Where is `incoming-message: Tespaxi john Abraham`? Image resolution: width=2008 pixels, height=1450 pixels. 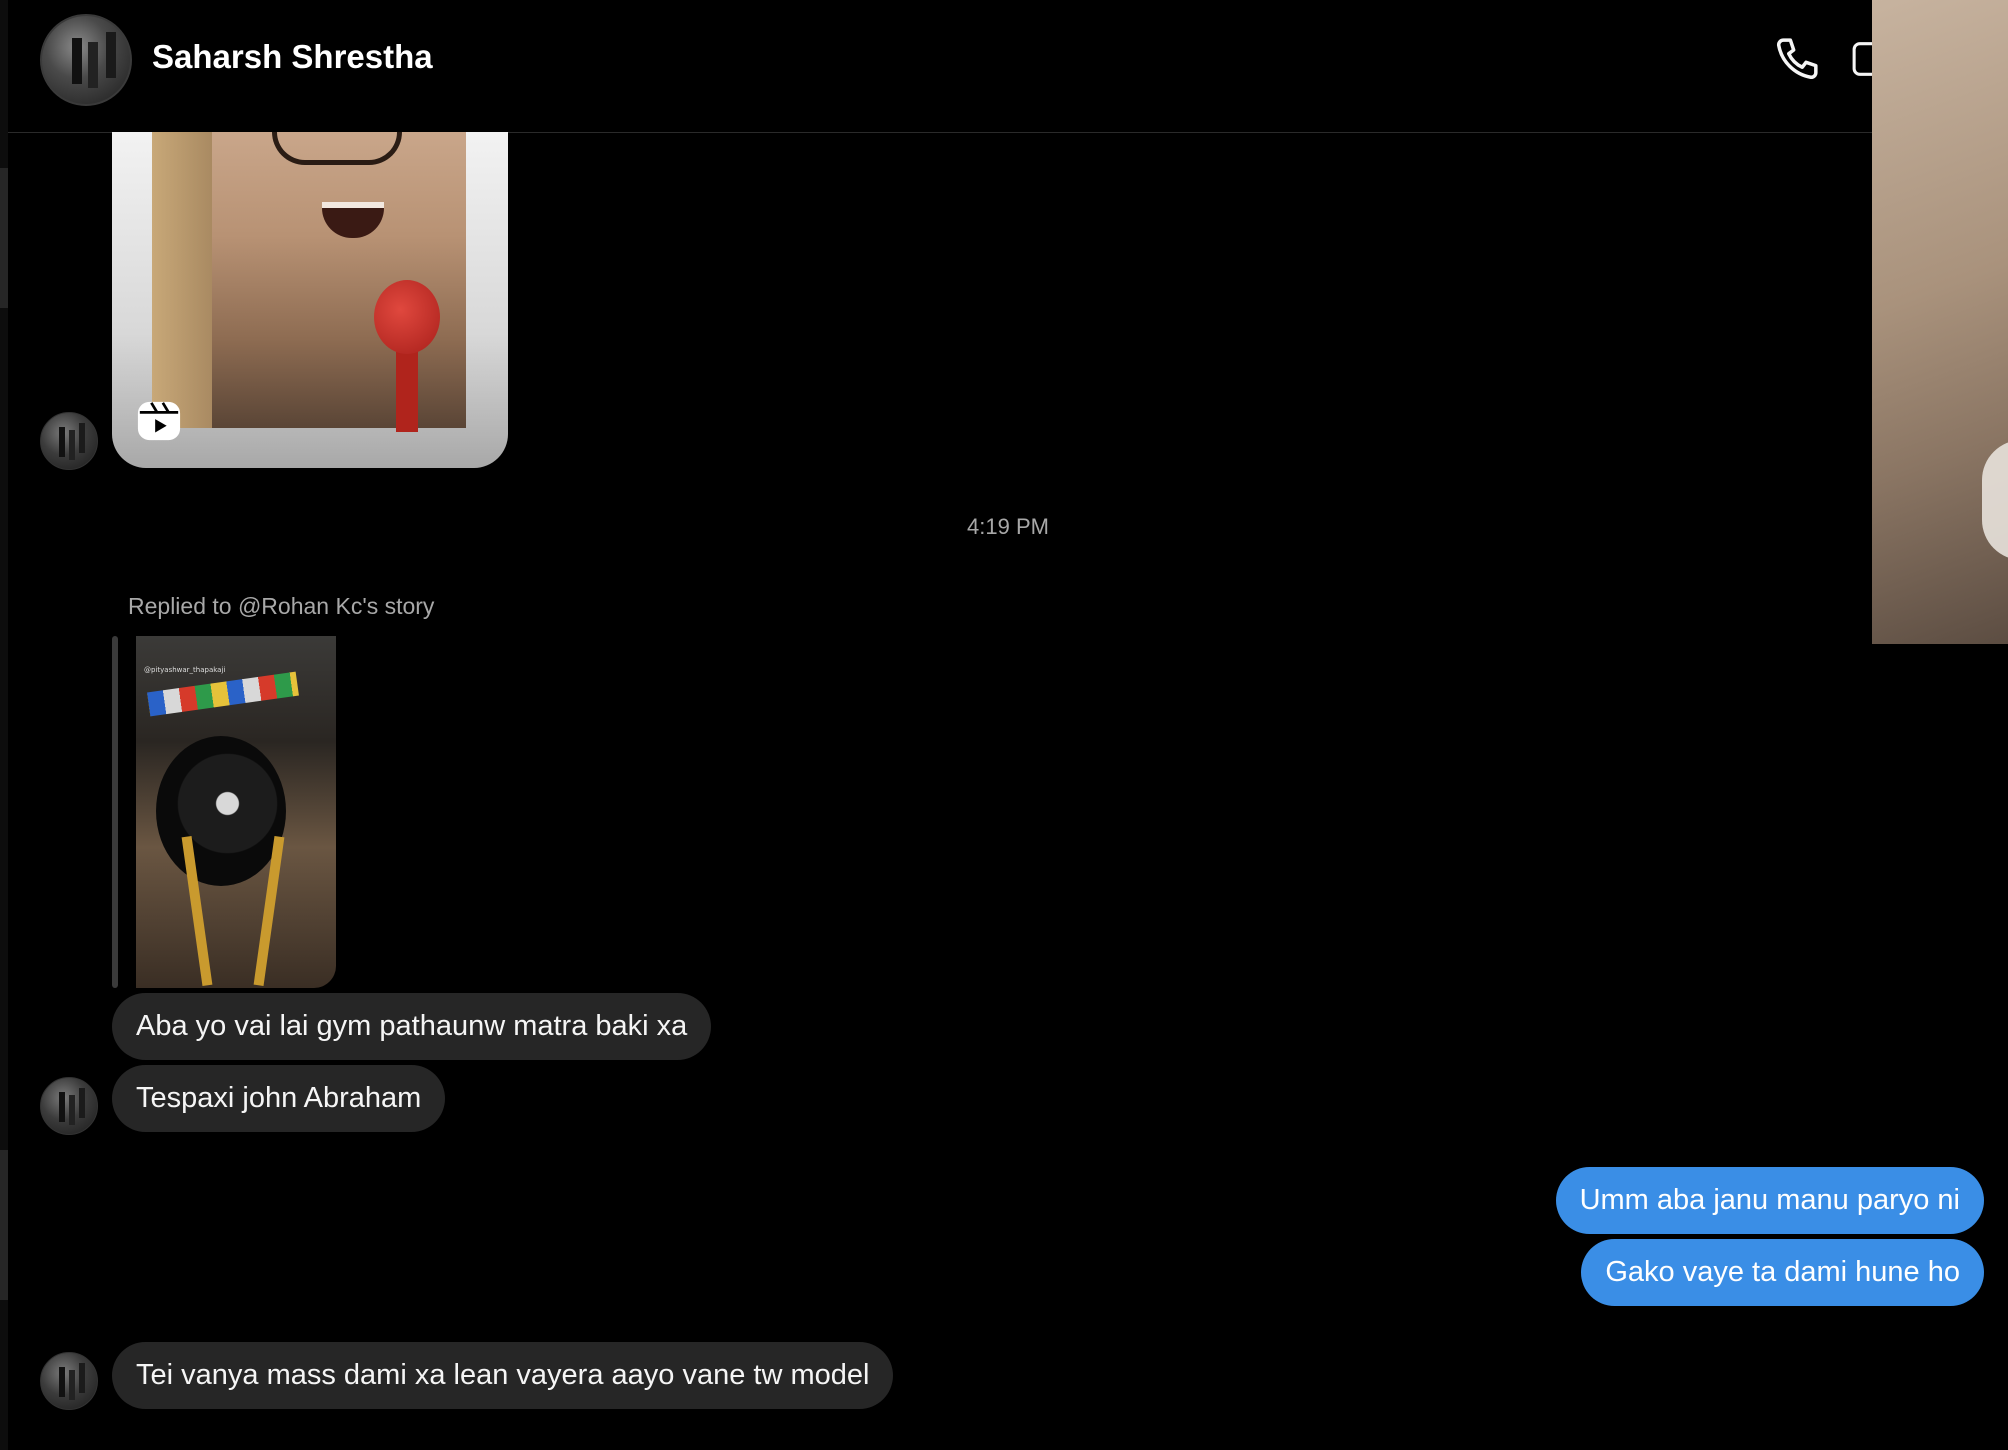
incoming-message: Tespaxi john Abraham is located at coordinates (279, 1098).